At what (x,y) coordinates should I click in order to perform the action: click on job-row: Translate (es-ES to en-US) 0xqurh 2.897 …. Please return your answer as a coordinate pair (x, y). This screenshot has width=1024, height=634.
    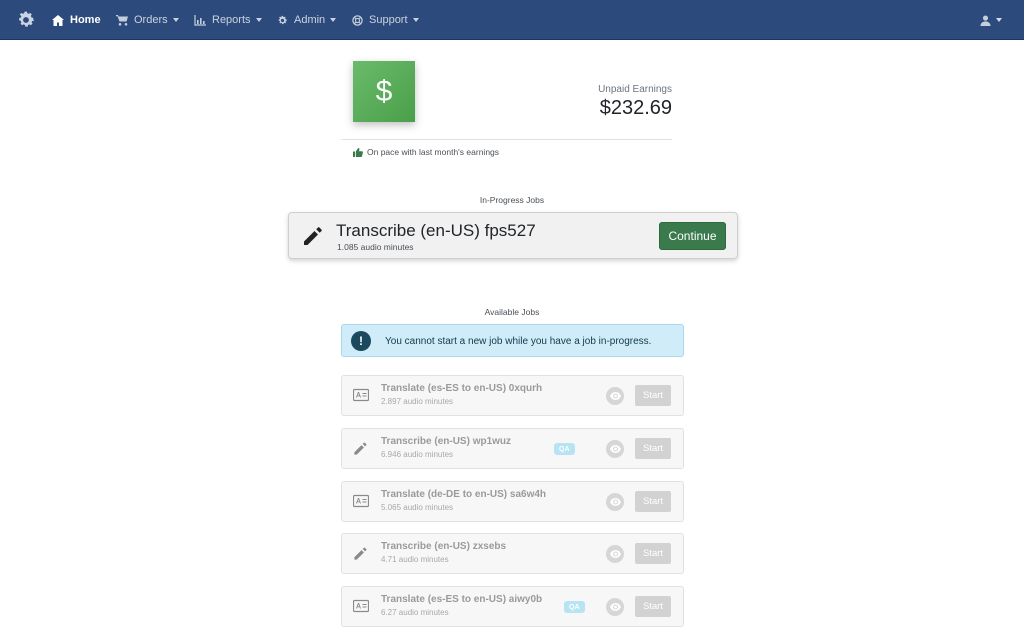
    Looking at the image, I should click on (512, 395).